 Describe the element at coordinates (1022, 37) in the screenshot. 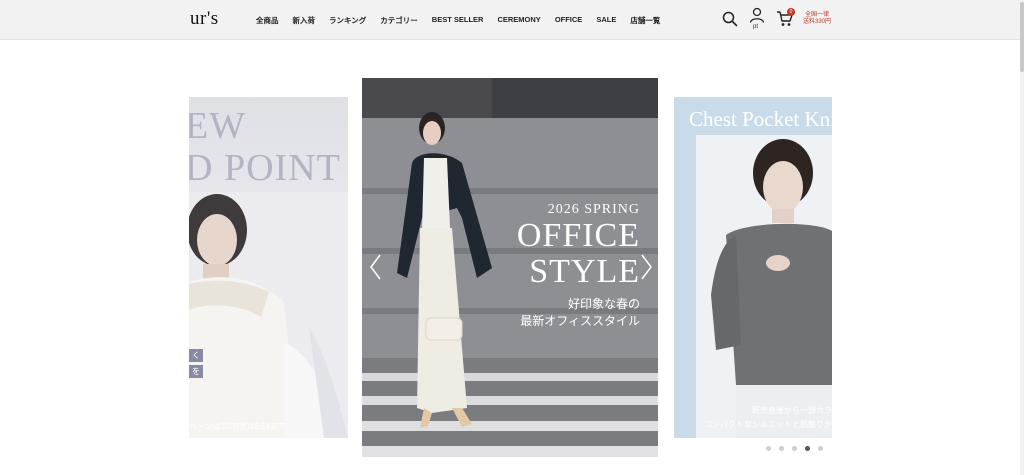

I see `scrollbar-thumb` at that location.